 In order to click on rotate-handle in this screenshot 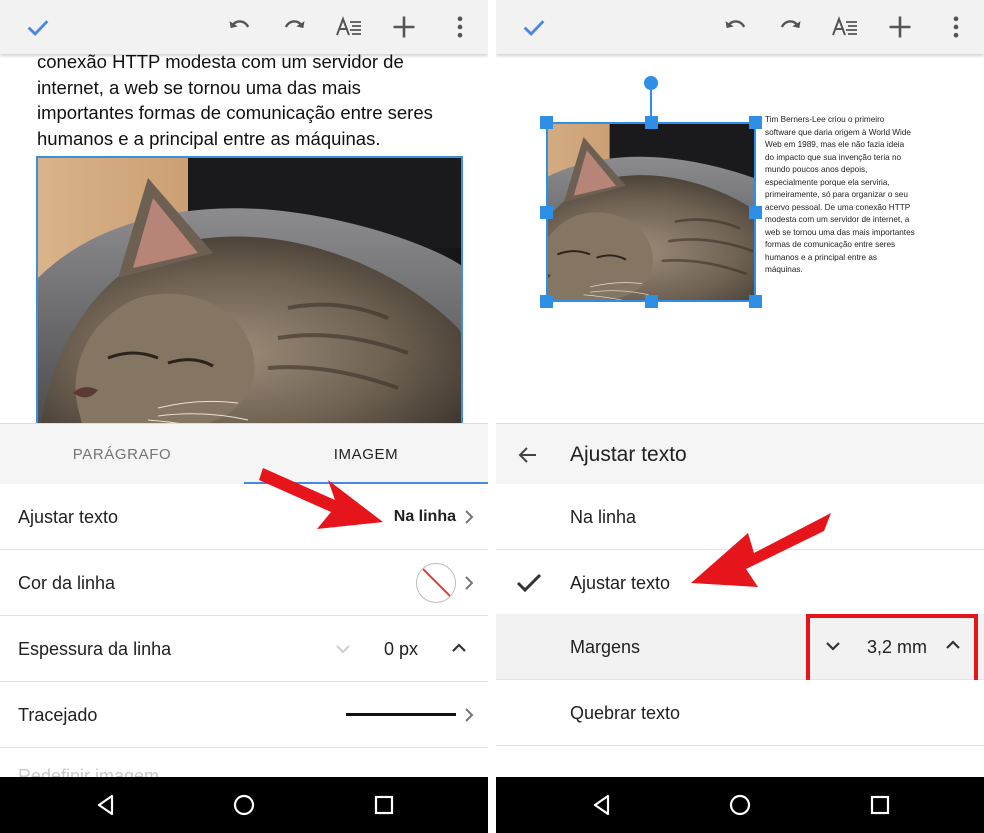, I will do `click(651, 83)`.